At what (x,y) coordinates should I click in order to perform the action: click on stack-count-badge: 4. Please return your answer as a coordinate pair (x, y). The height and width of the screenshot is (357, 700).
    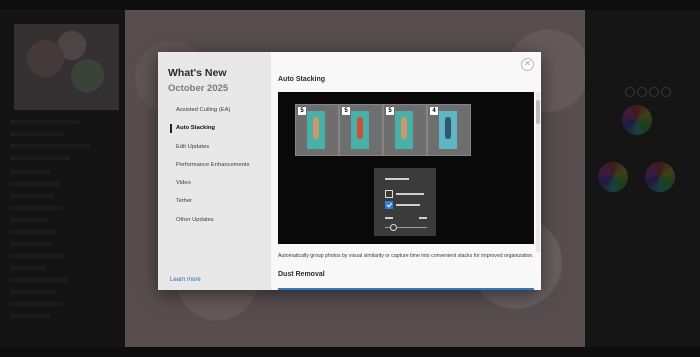
    Looking at the image, I should click on (434, 111).